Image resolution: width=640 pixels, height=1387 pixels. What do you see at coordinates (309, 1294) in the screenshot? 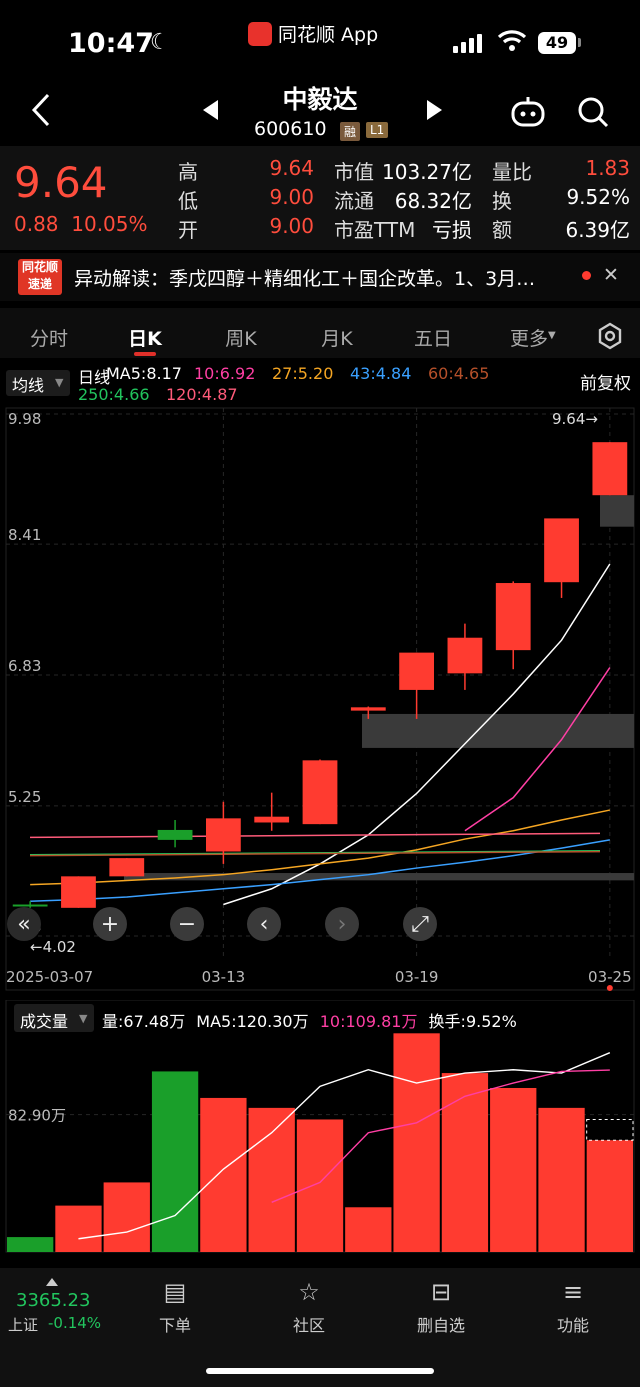
I see `community-icon: ☆` at bounding box center [309, 1294].